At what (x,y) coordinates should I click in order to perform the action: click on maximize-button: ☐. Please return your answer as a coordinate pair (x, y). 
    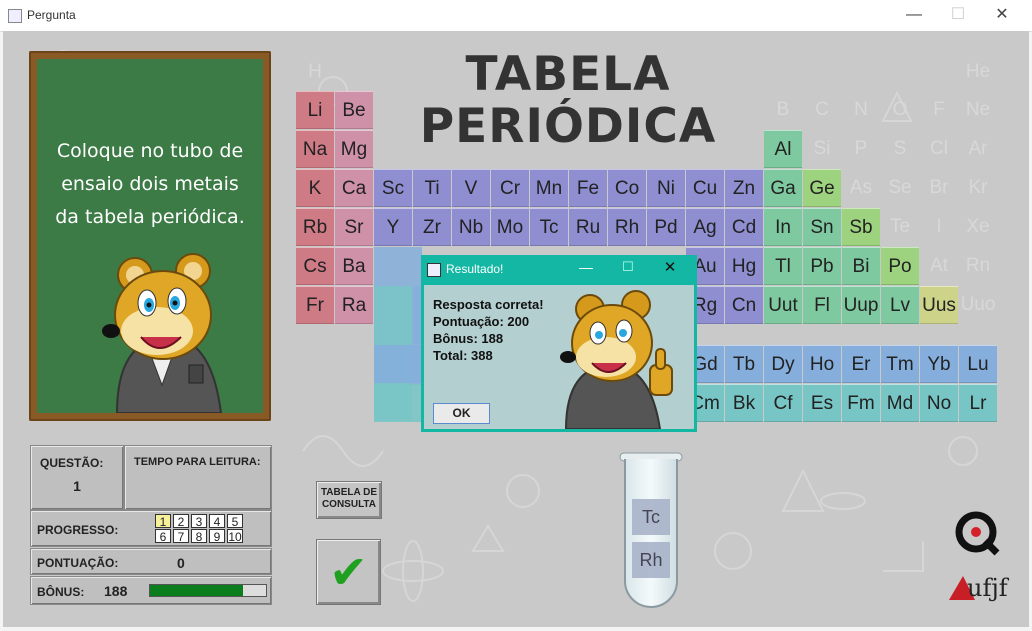
    Looking at the image, I should click on (958, 15).